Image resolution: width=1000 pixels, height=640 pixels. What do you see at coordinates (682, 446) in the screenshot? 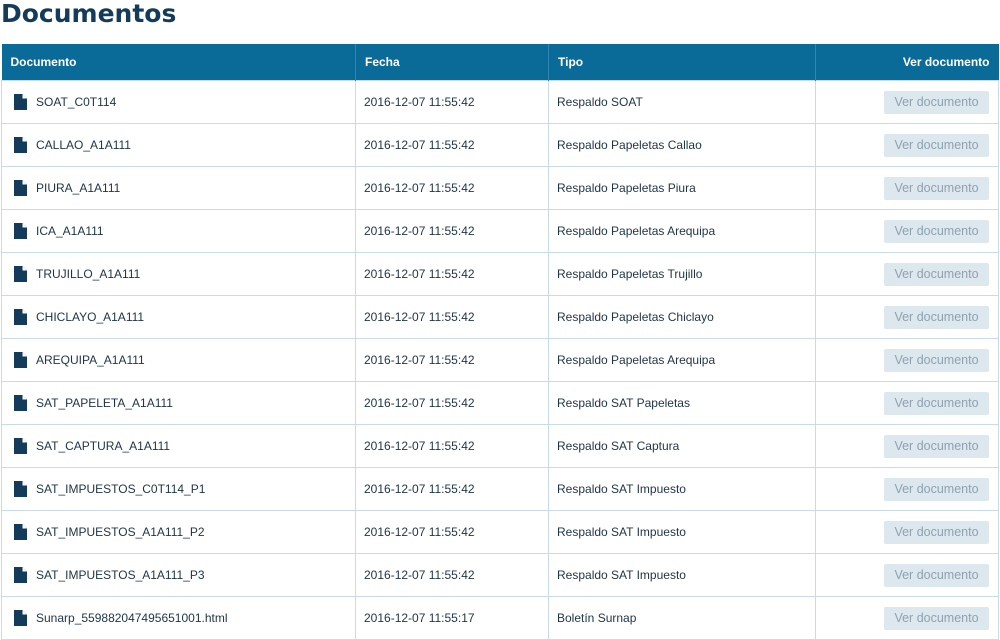
I see `document-type: Respaldo SAT Captura` at bounding box center [682, 446].